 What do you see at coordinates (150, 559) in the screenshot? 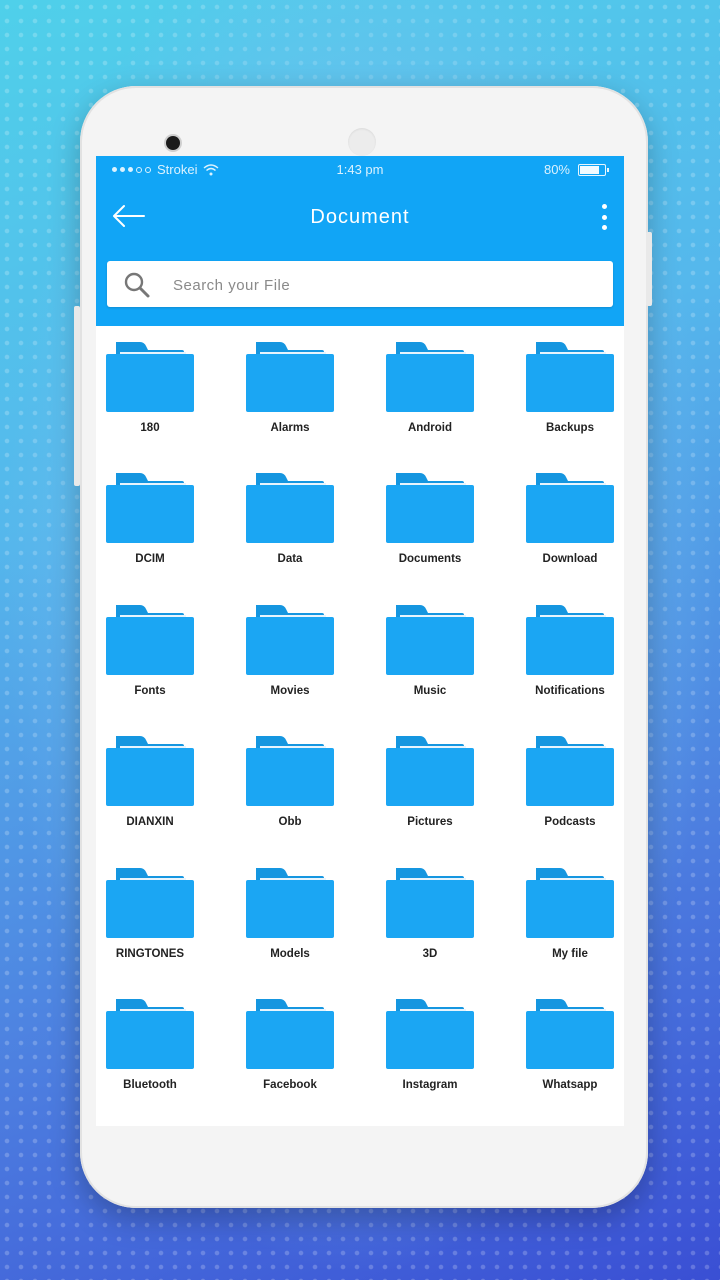
I see `folder-label: DCIM` at bounding box center [150, 559].